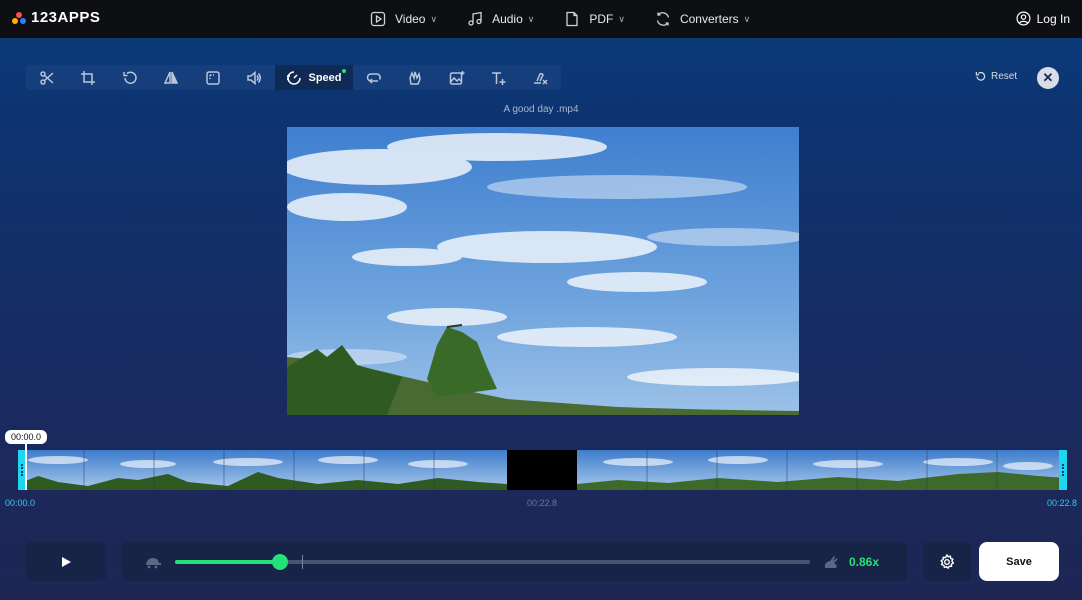 Image resolution: width=1082 pixels, height=600 pixels. I want to click on speed-slider, so click(492, 562).